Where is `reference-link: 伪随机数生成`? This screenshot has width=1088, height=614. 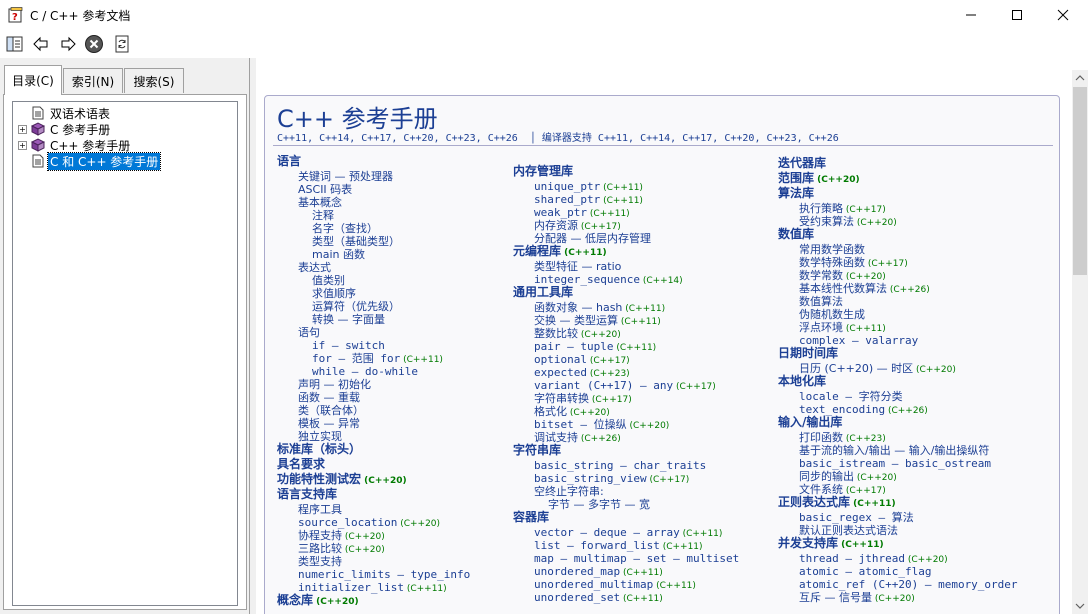 reference-link: 伪随机数生成 is located at coordinates (832, 314).